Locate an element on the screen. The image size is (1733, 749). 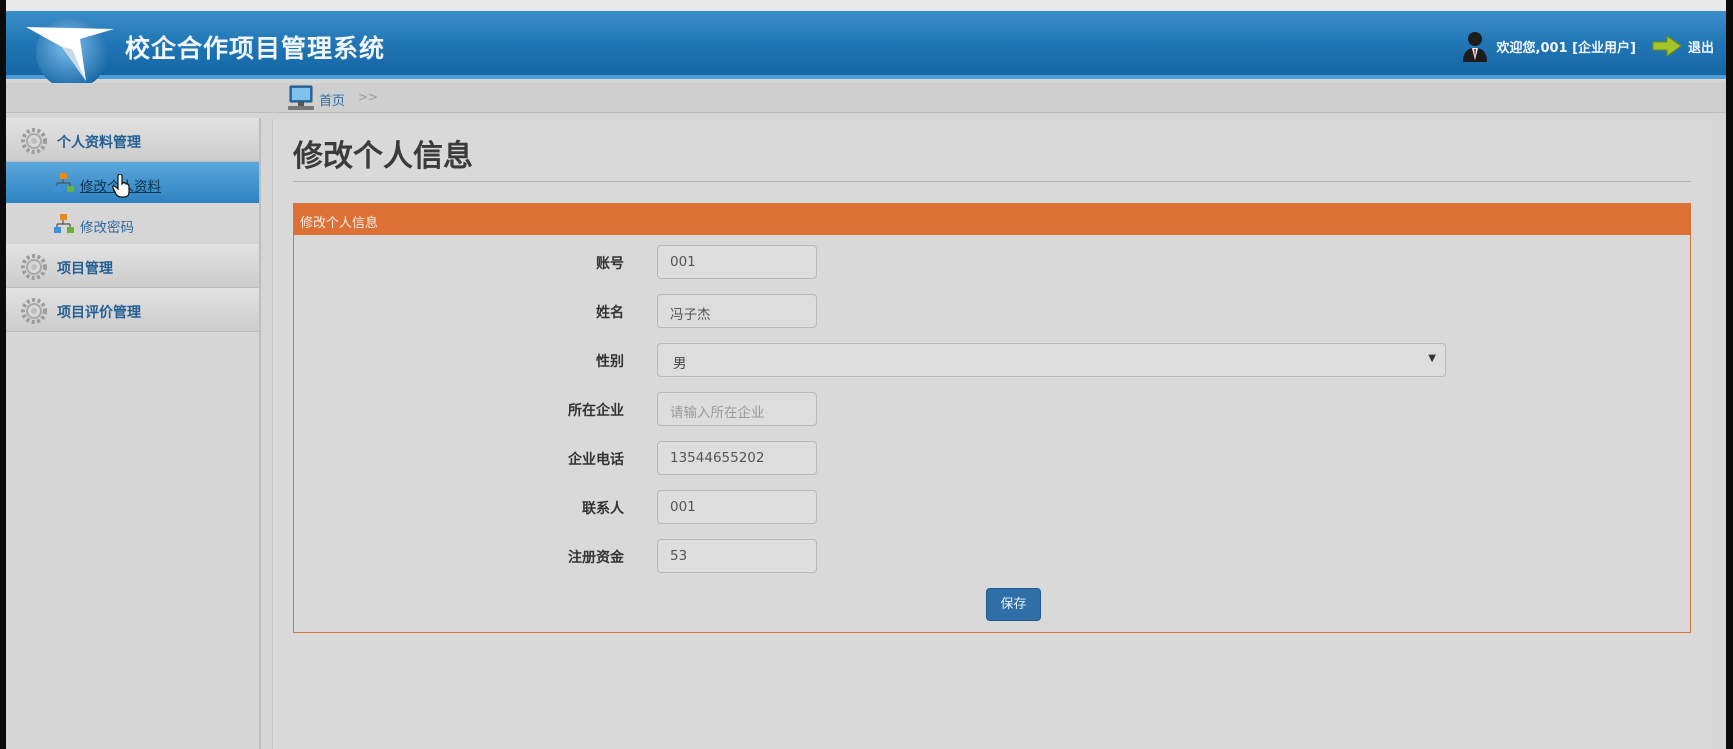
company-input: 请输入所在企业 is located at coordinates (737, 409).